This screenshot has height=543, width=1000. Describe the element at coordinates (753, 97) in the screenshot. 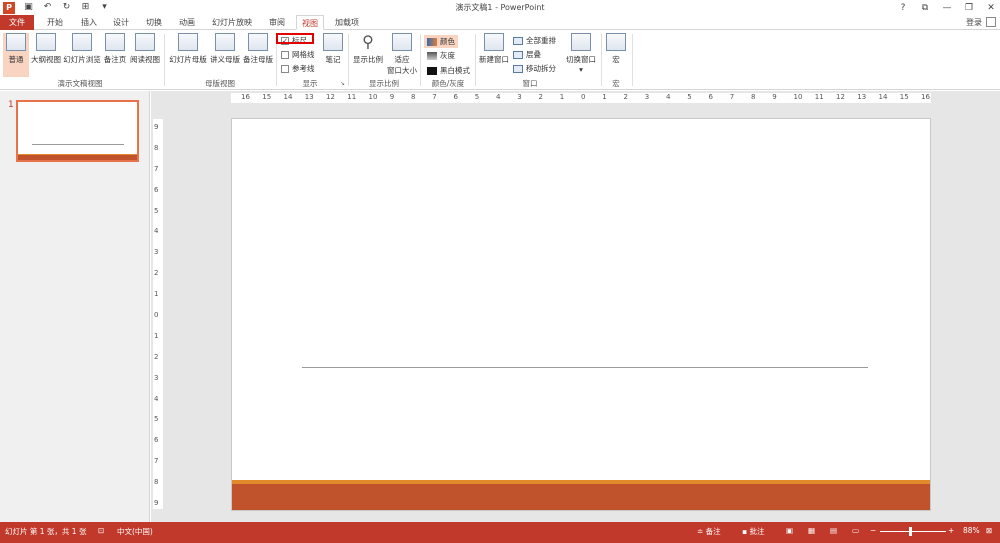

I see `ruler-tick-label: 8` at that location.